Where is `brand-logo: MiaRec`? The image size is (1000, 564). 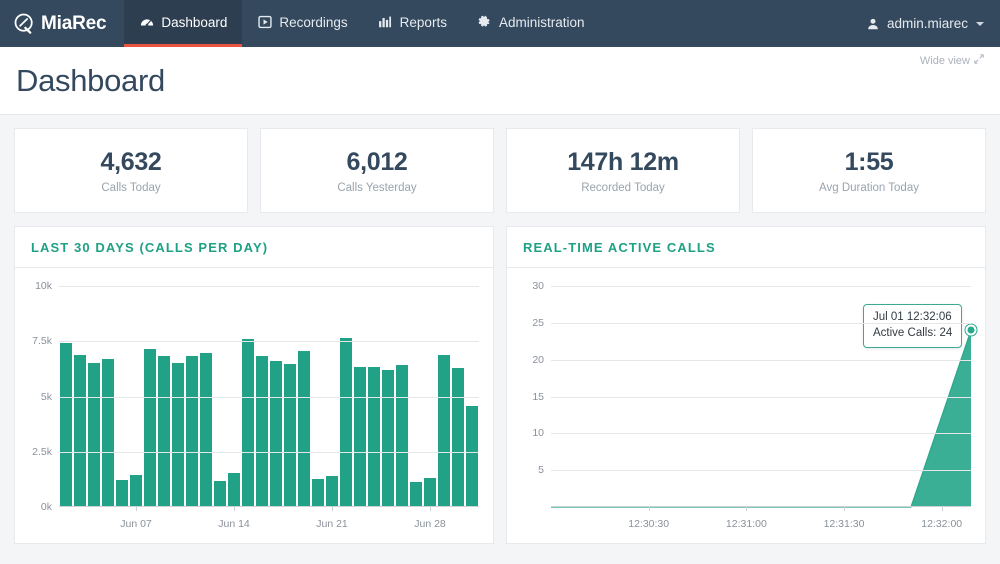 brand-logo: MiaRec is located at coordinates (62, 23).